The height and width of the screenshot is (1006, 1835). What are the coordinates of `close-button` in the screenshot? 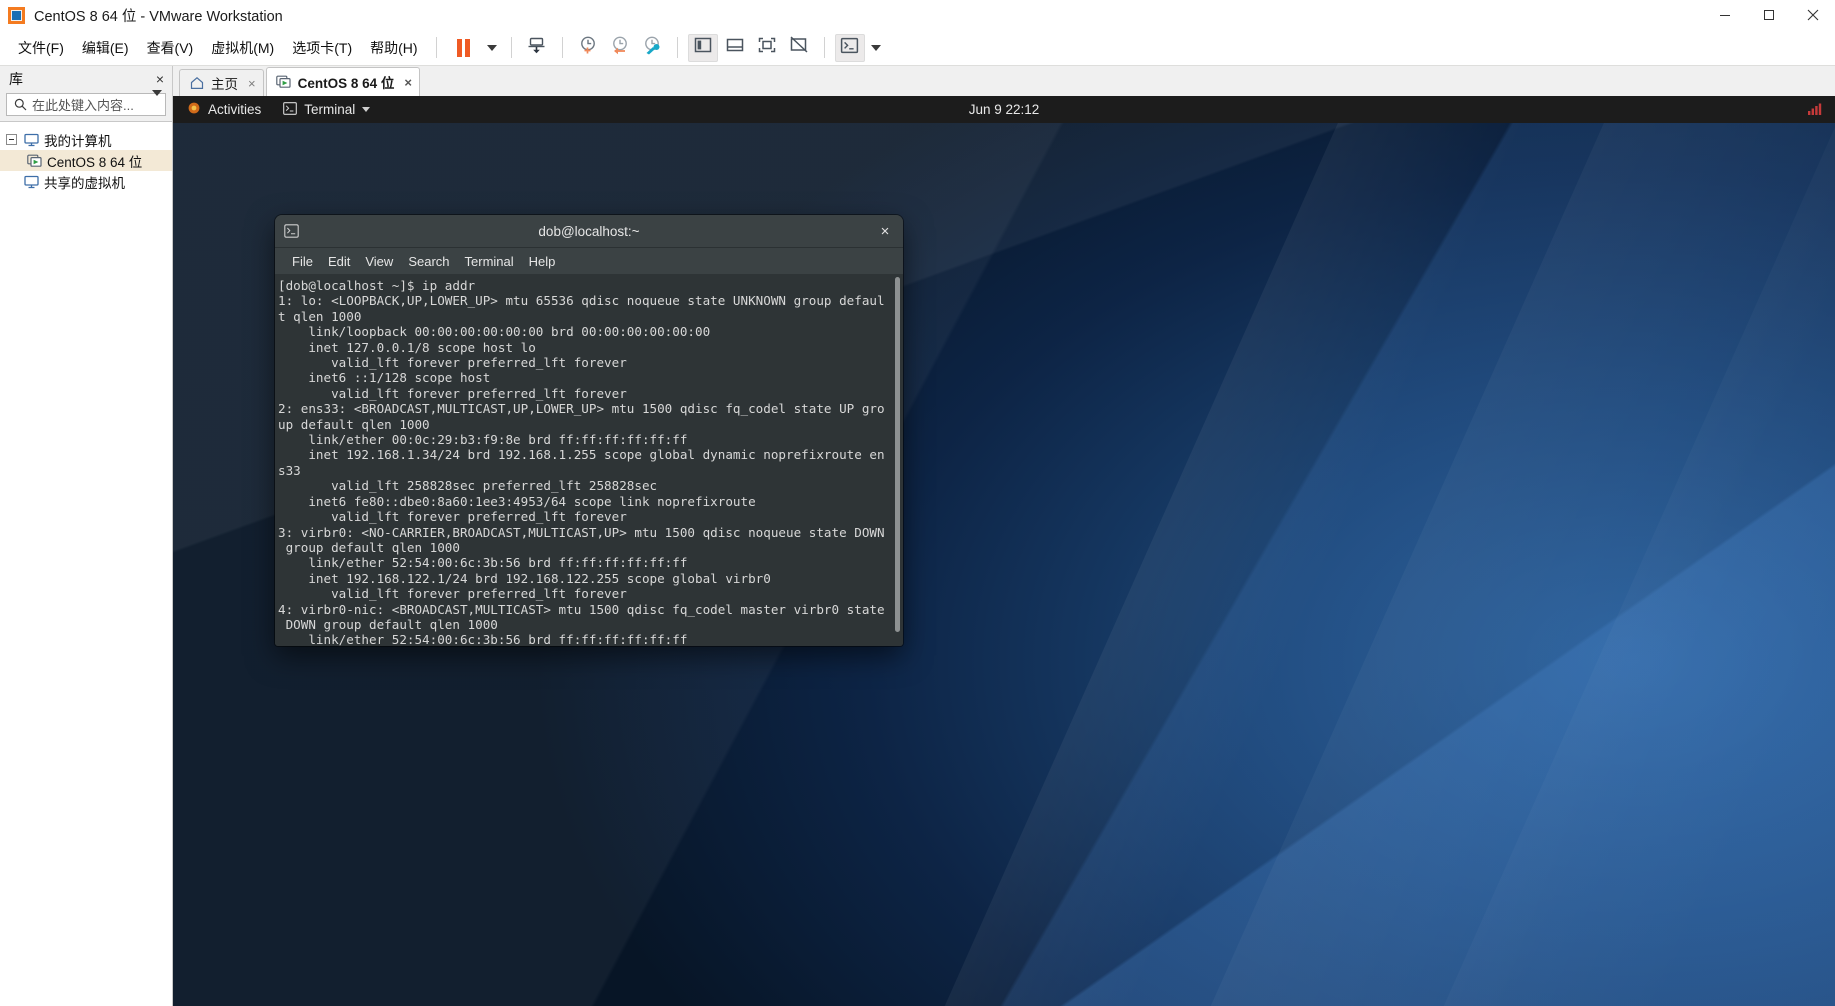 It's located at (1813, 15).